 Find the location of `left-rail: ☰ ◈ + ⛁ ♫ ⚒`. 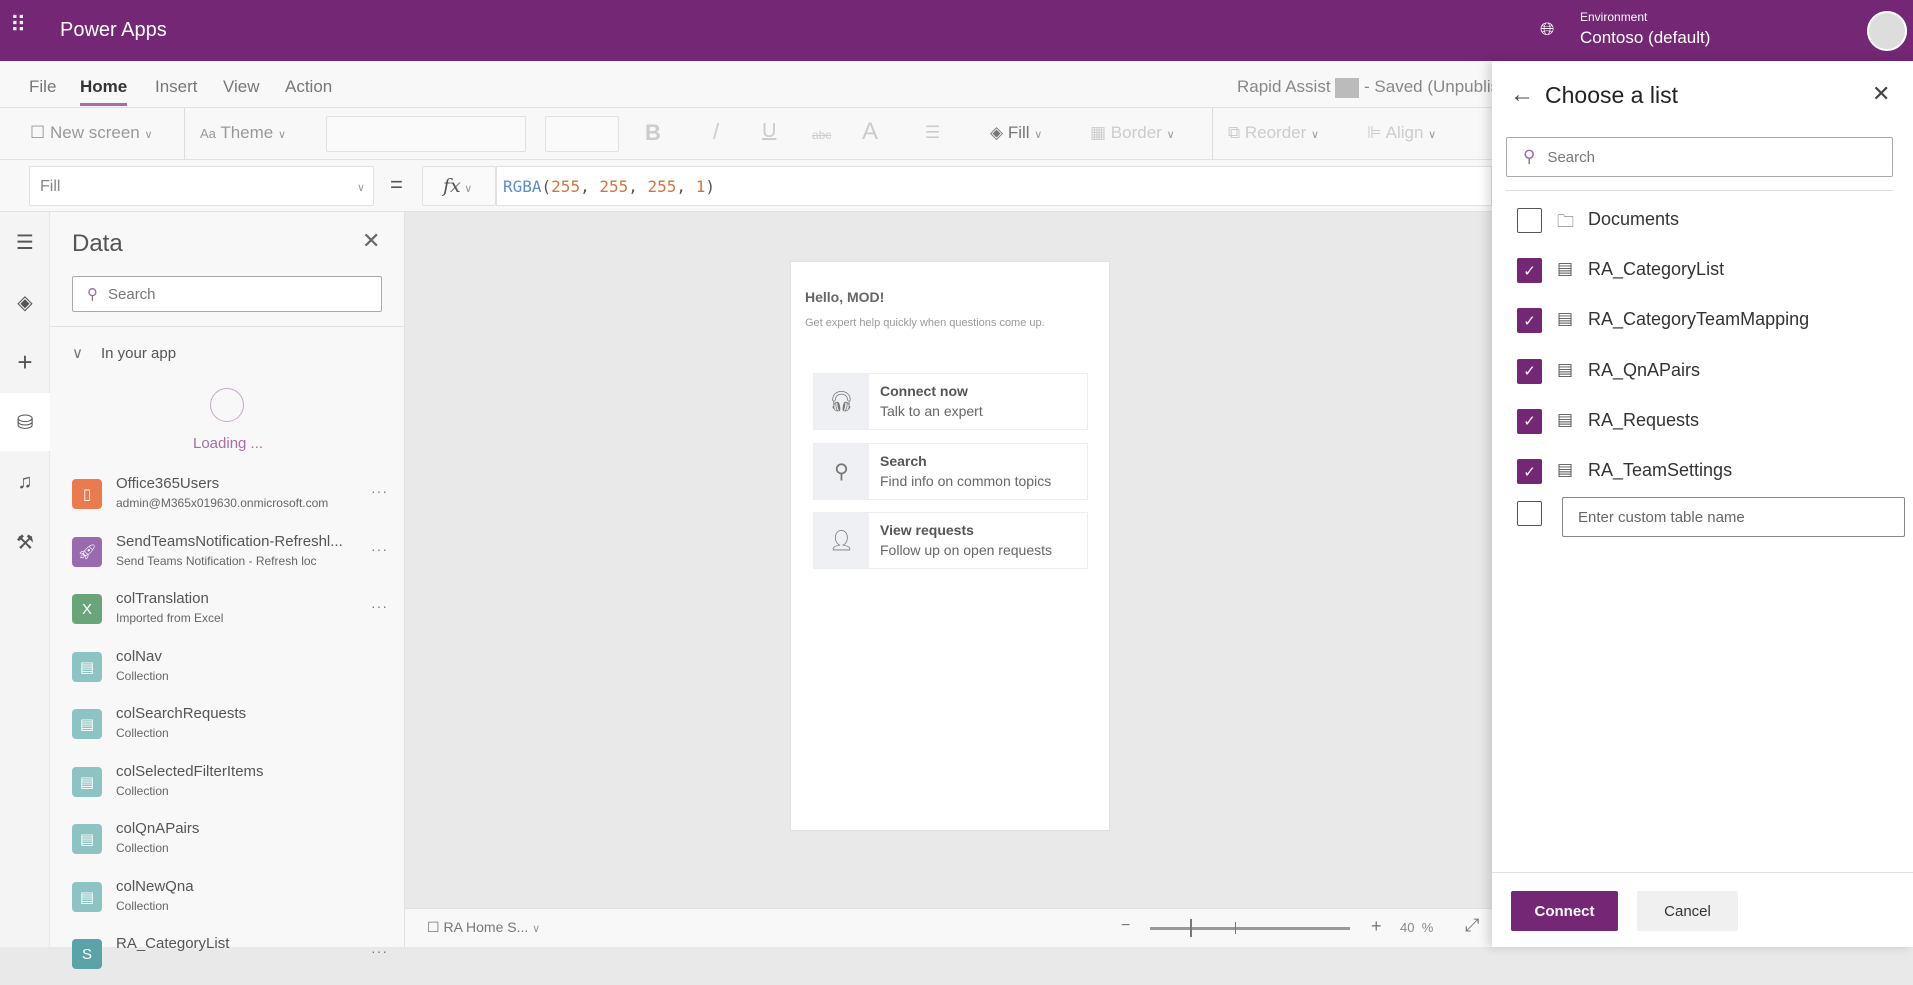

left-rail: ☰ ◈ + ⛁ ♫ ⚒ is located at coordinates (25, 579).